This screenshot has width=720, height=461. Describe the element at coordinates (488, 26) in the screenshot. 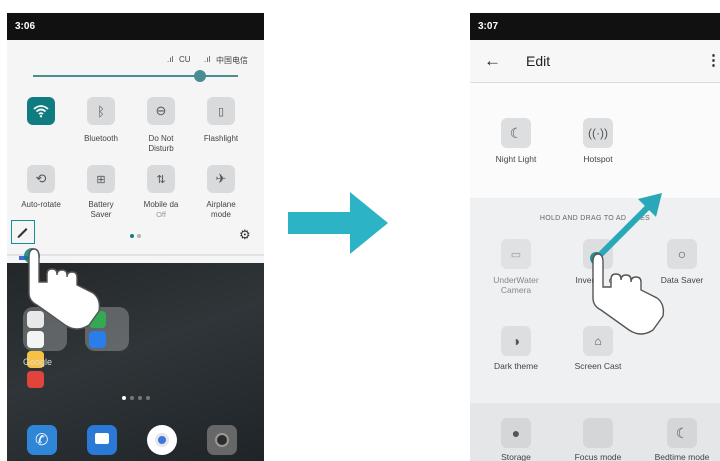

I see `status-time: 3:07` at that location.